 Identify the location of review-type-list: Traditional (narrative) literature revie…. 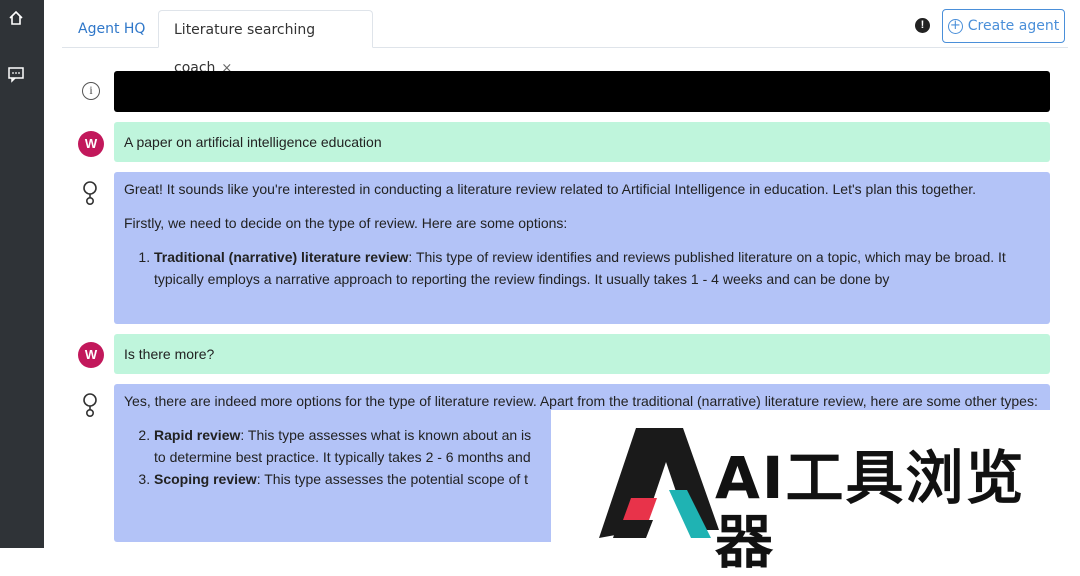
(582, 268).